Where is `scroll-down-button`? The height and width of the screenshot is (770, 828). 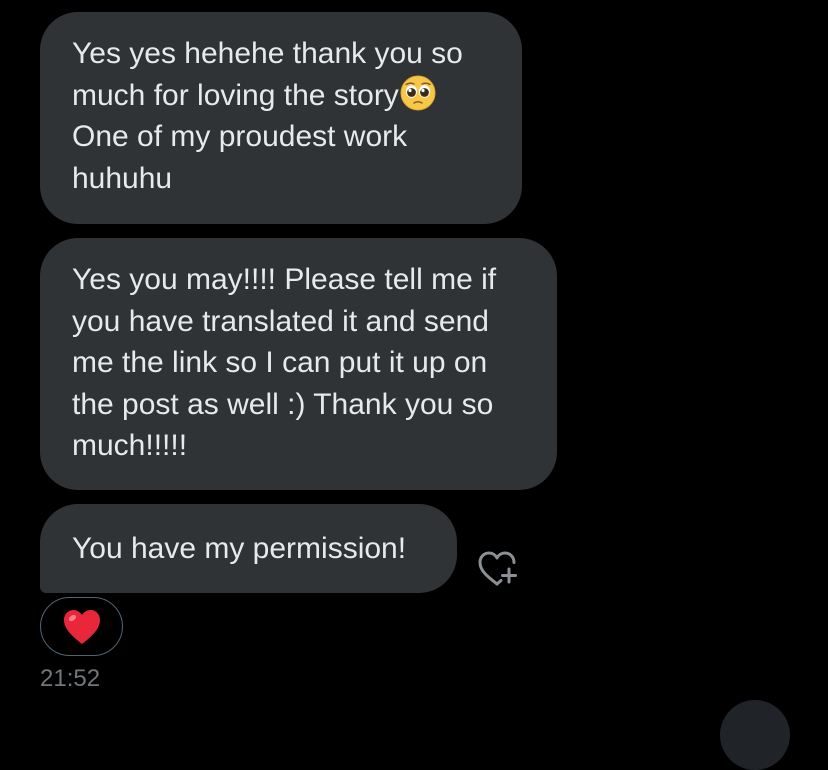 scroll-down-button is located at coordinates (755, 735).